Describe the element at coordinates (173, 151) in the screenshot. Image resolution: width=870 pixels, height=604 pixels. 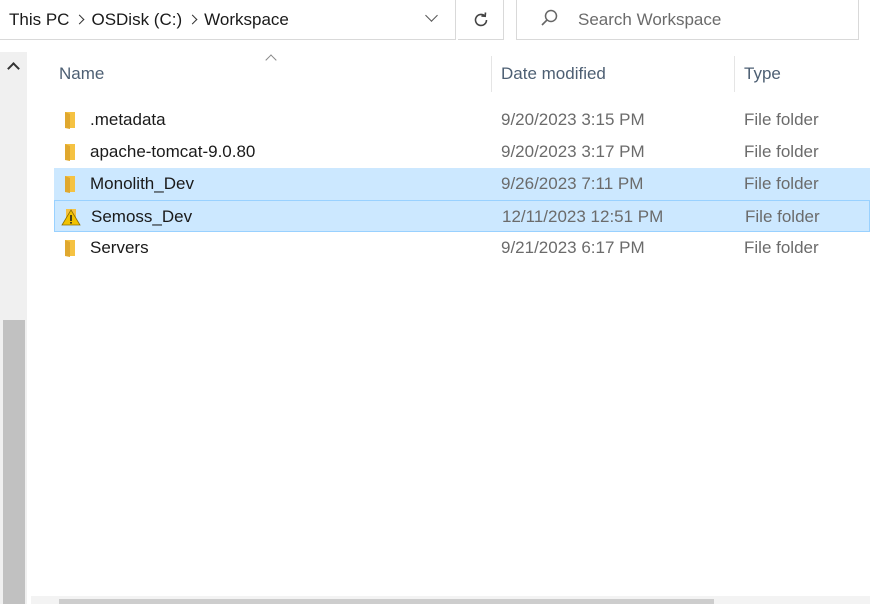
I see `file-name: apache-tomcat-9.0.80` at that location.